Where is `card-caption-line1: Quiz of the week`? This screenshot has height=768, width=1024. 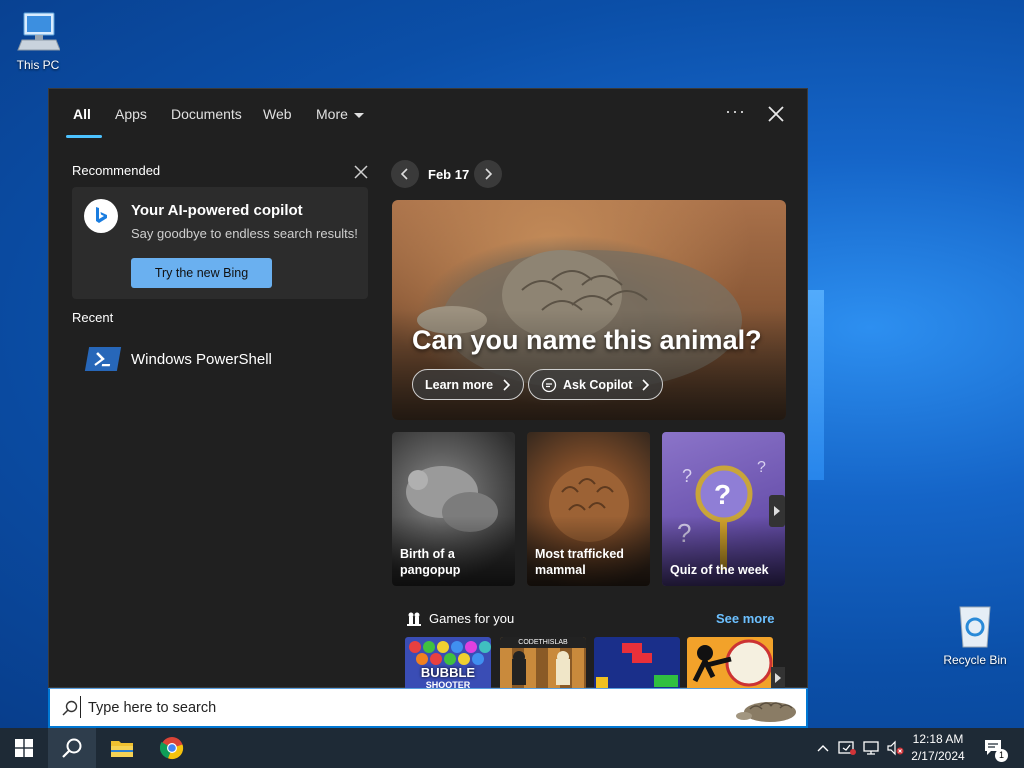
card-caption-line1: Quiz of the week is located at coordinates (719, 570).